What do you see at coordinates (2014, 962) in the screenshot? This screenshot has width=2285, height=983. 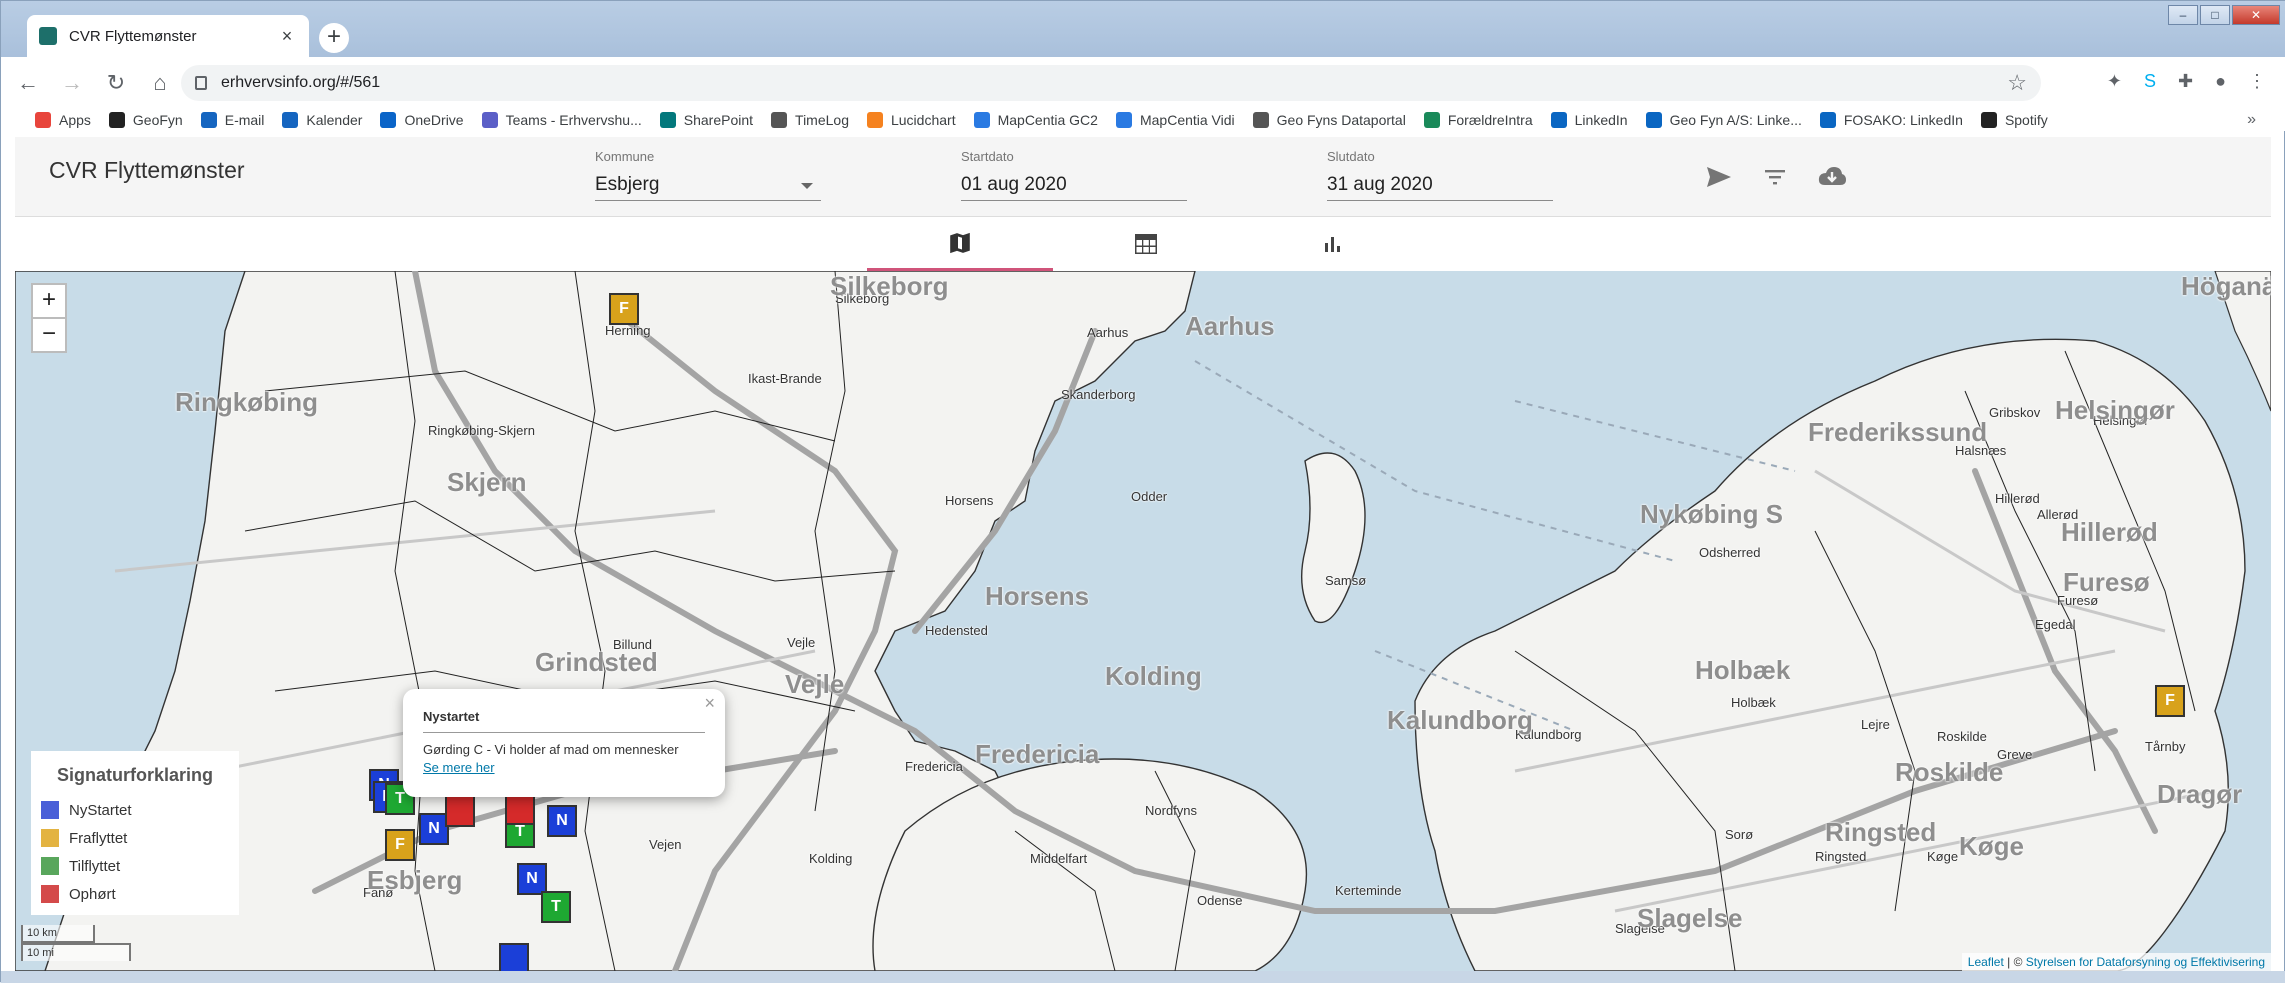 I see `attribution-sep: | ©` at bounding box center [2014, 962].